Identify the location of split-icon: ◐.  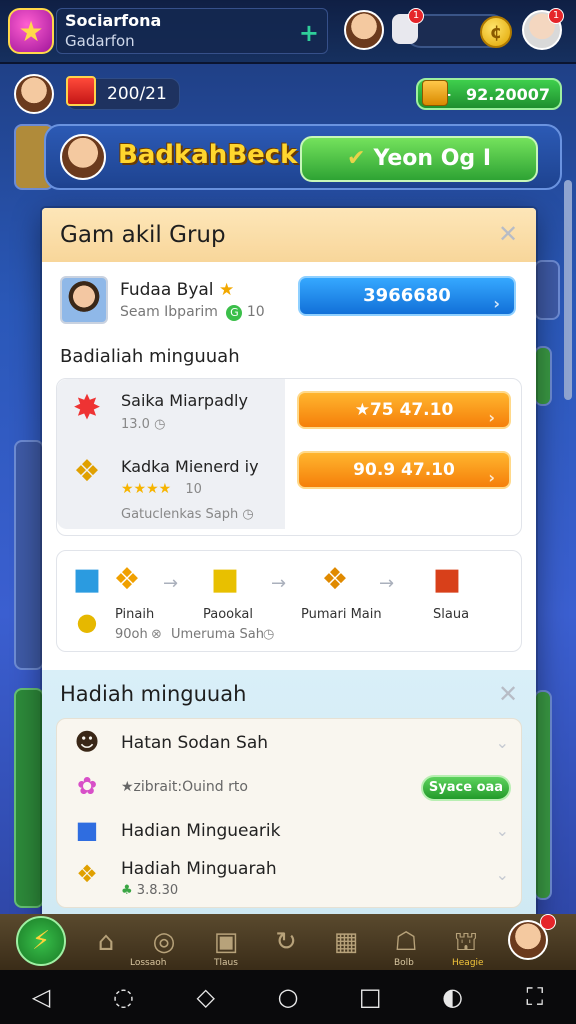
(453, 997).